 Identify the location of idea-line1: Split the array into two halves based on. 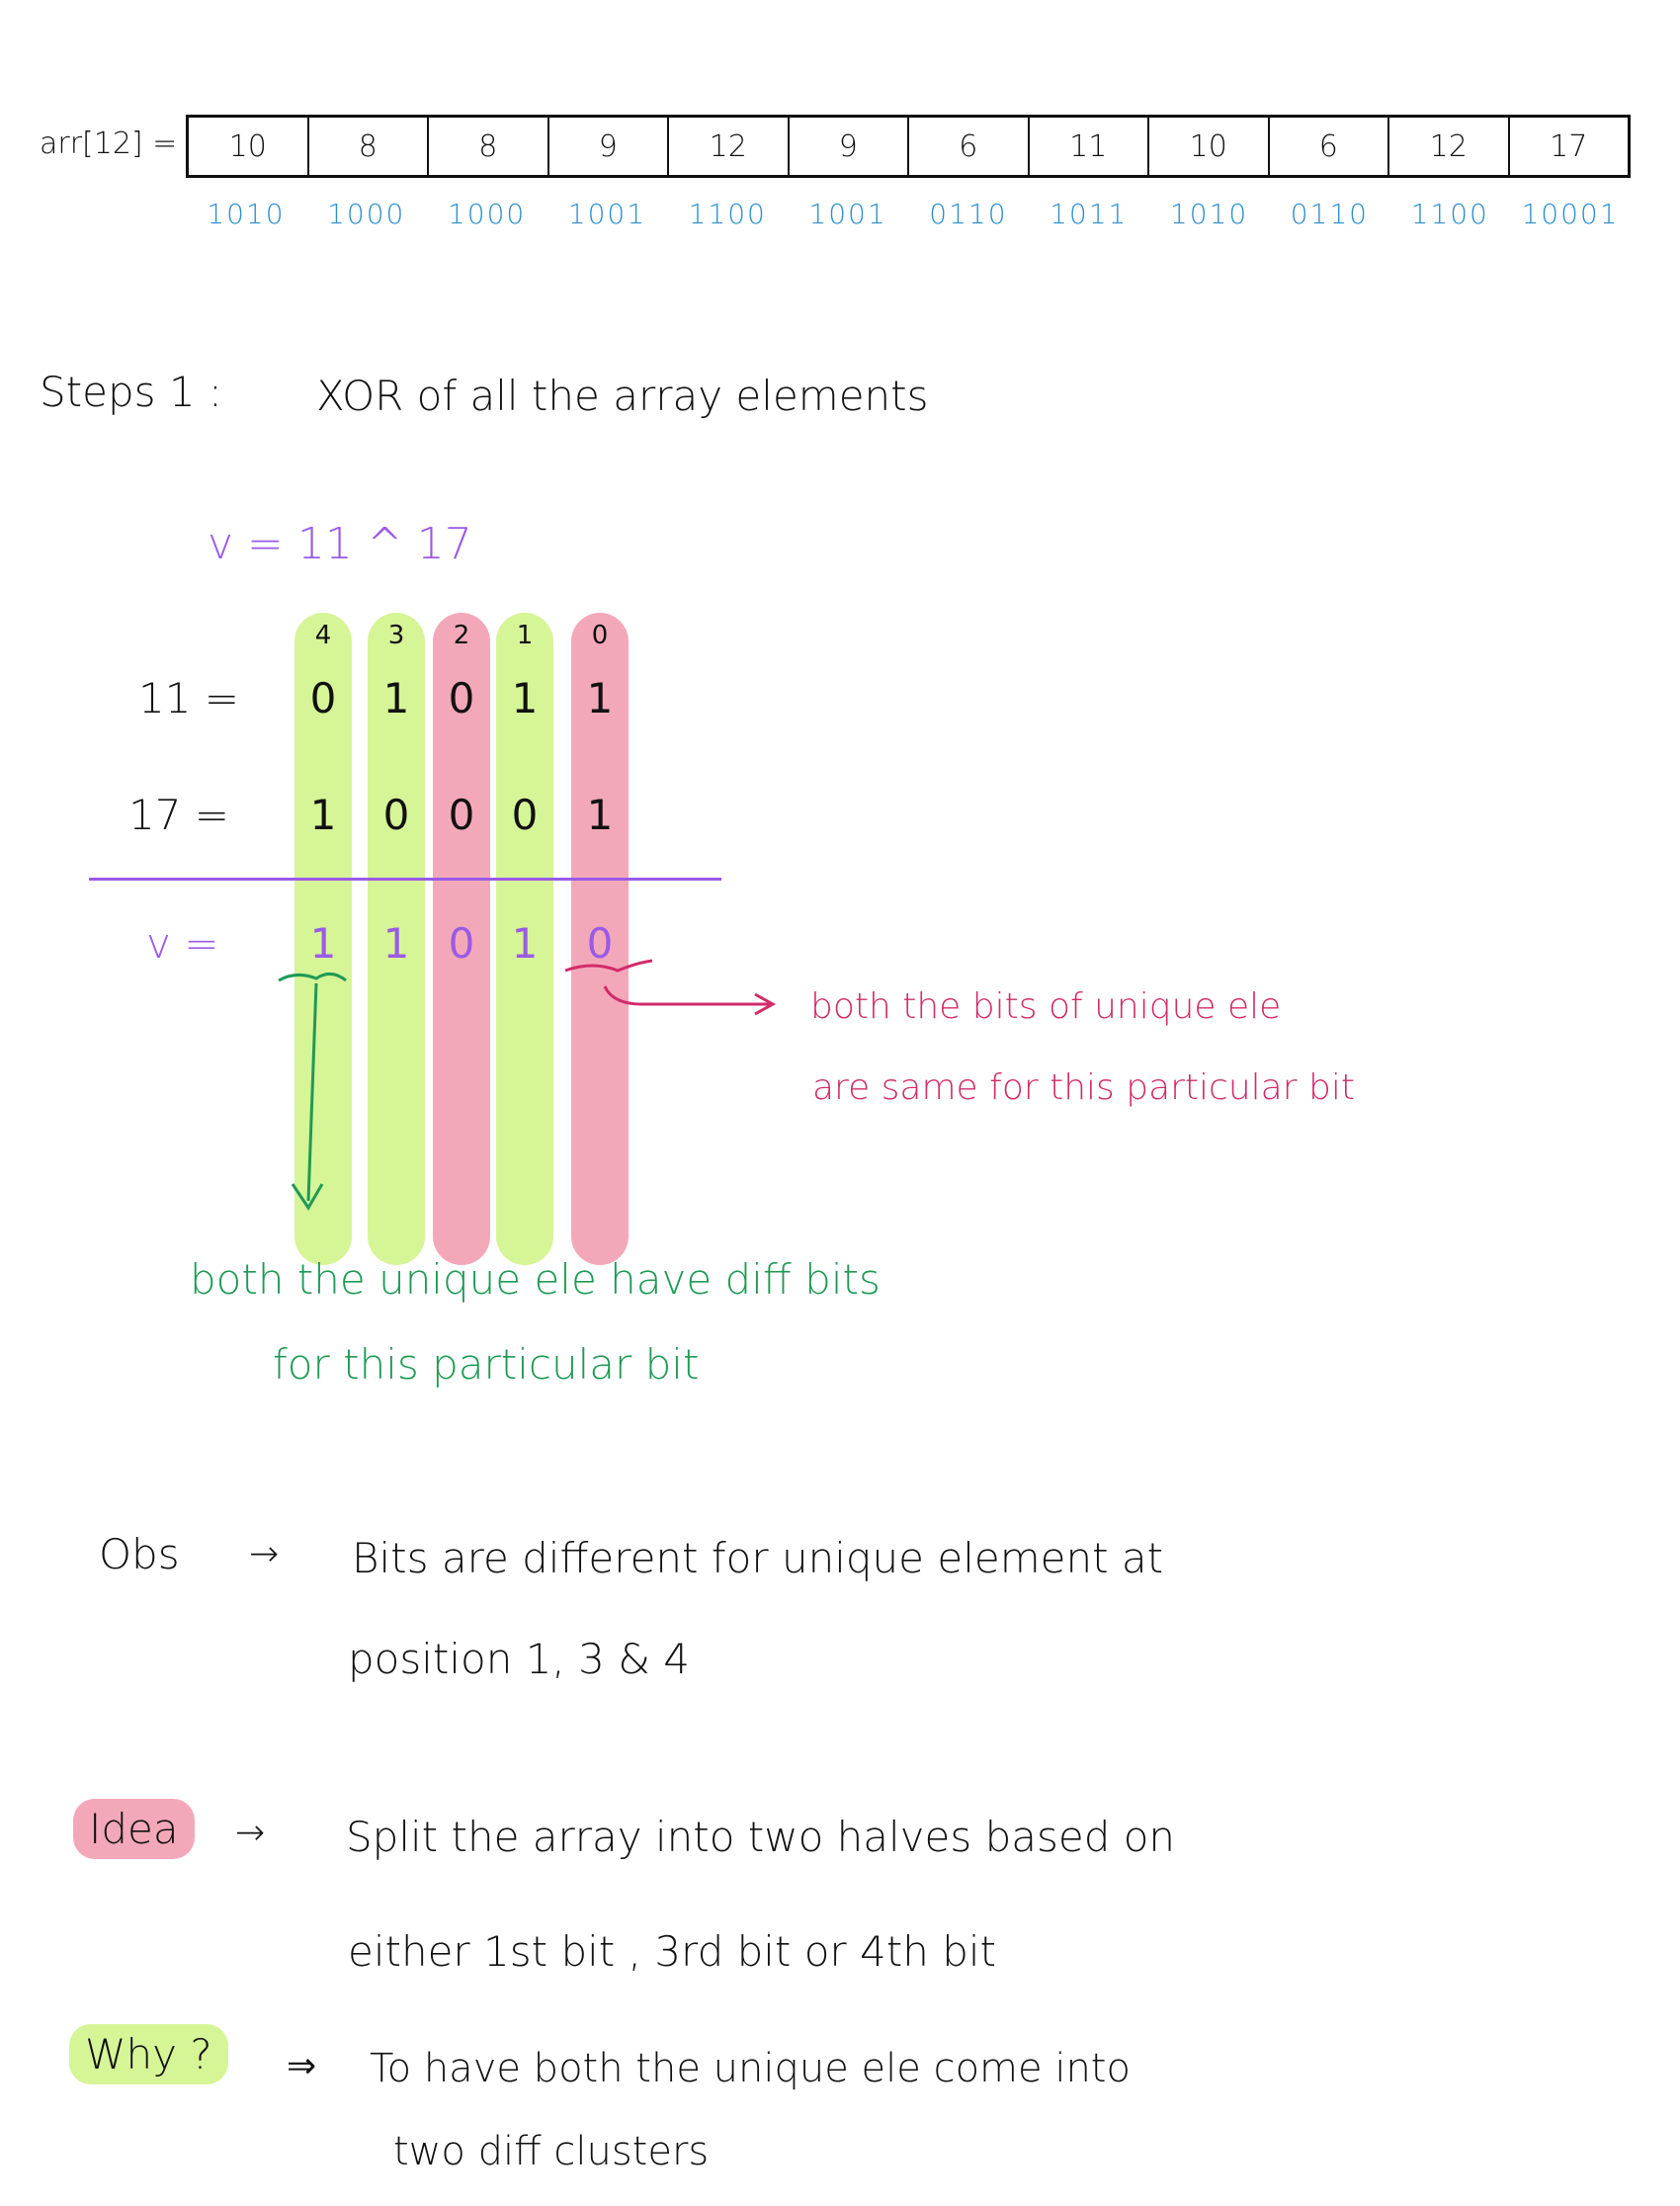
(761, 1837).